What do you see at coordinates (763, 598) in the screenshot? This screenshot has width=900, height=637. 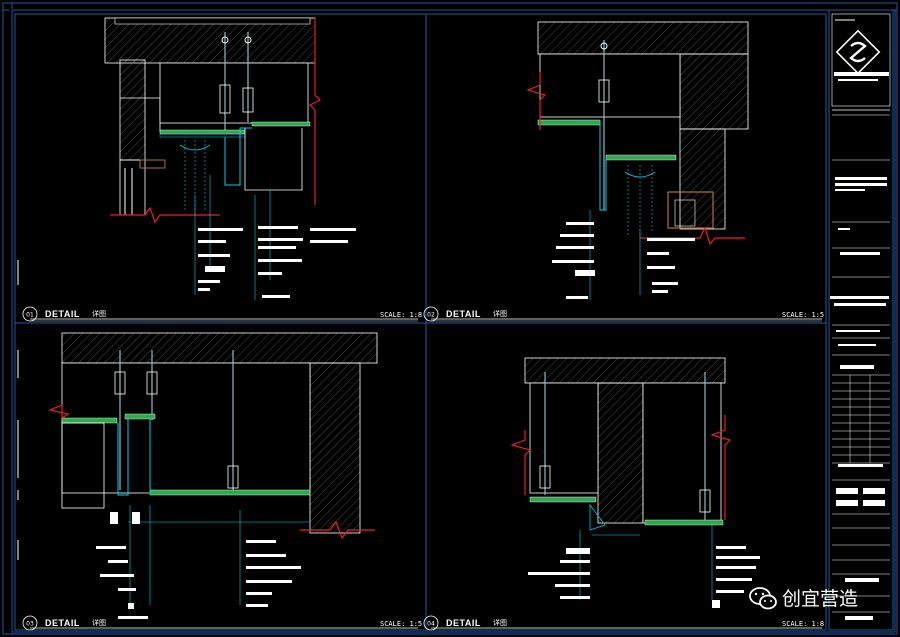 I see `wechat-icon` at bounding box center [763, 598].